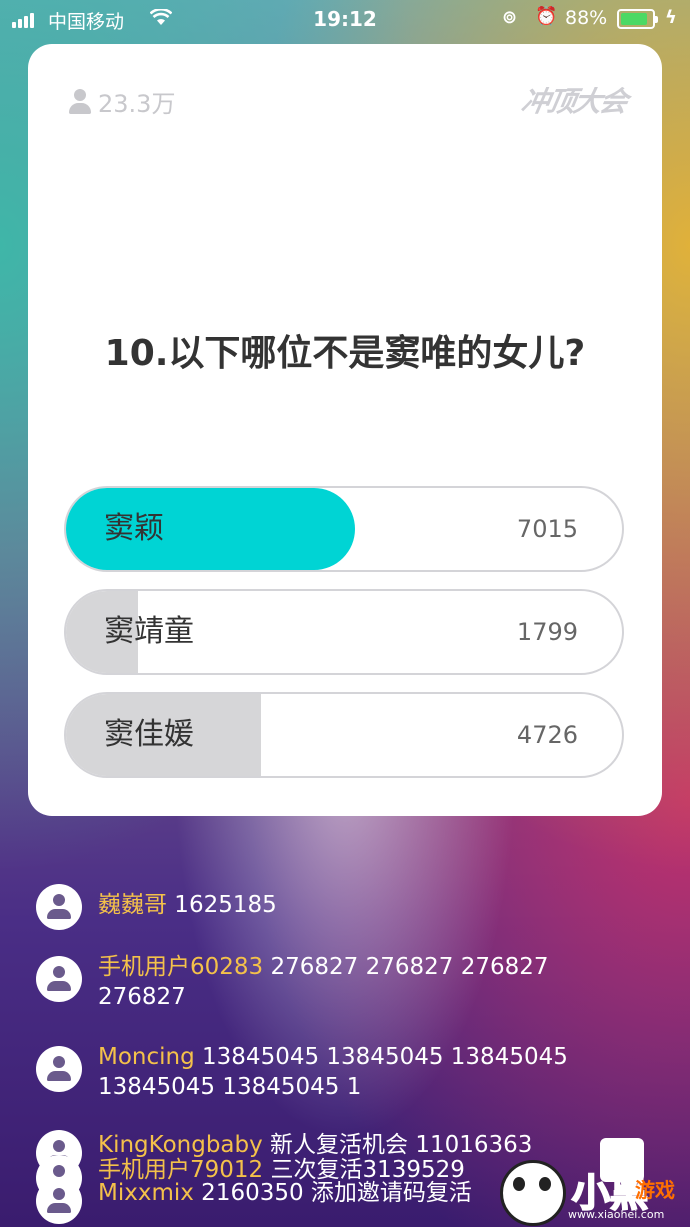 The height and width of the screenshot is (1227, 690). Describe the element at coordinates (180, 967) in the screenshot. I see `comment-username: 手机用户60283` at that location.